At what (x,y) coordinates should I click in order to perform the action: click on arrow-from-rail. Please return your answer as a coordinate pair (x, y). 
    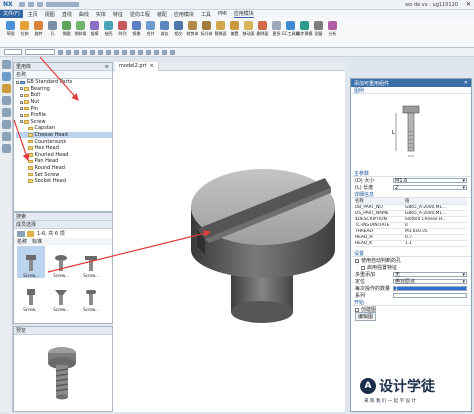
    Looking at the image, I should click on (21, 140).